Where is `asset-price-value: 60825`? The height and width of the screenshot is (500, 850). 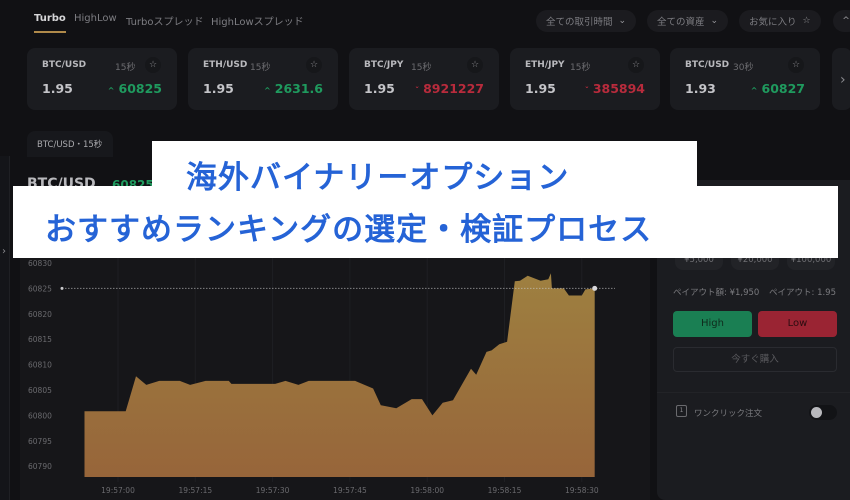
asset-price-value: 60825 is located at coordinates (140, 88).